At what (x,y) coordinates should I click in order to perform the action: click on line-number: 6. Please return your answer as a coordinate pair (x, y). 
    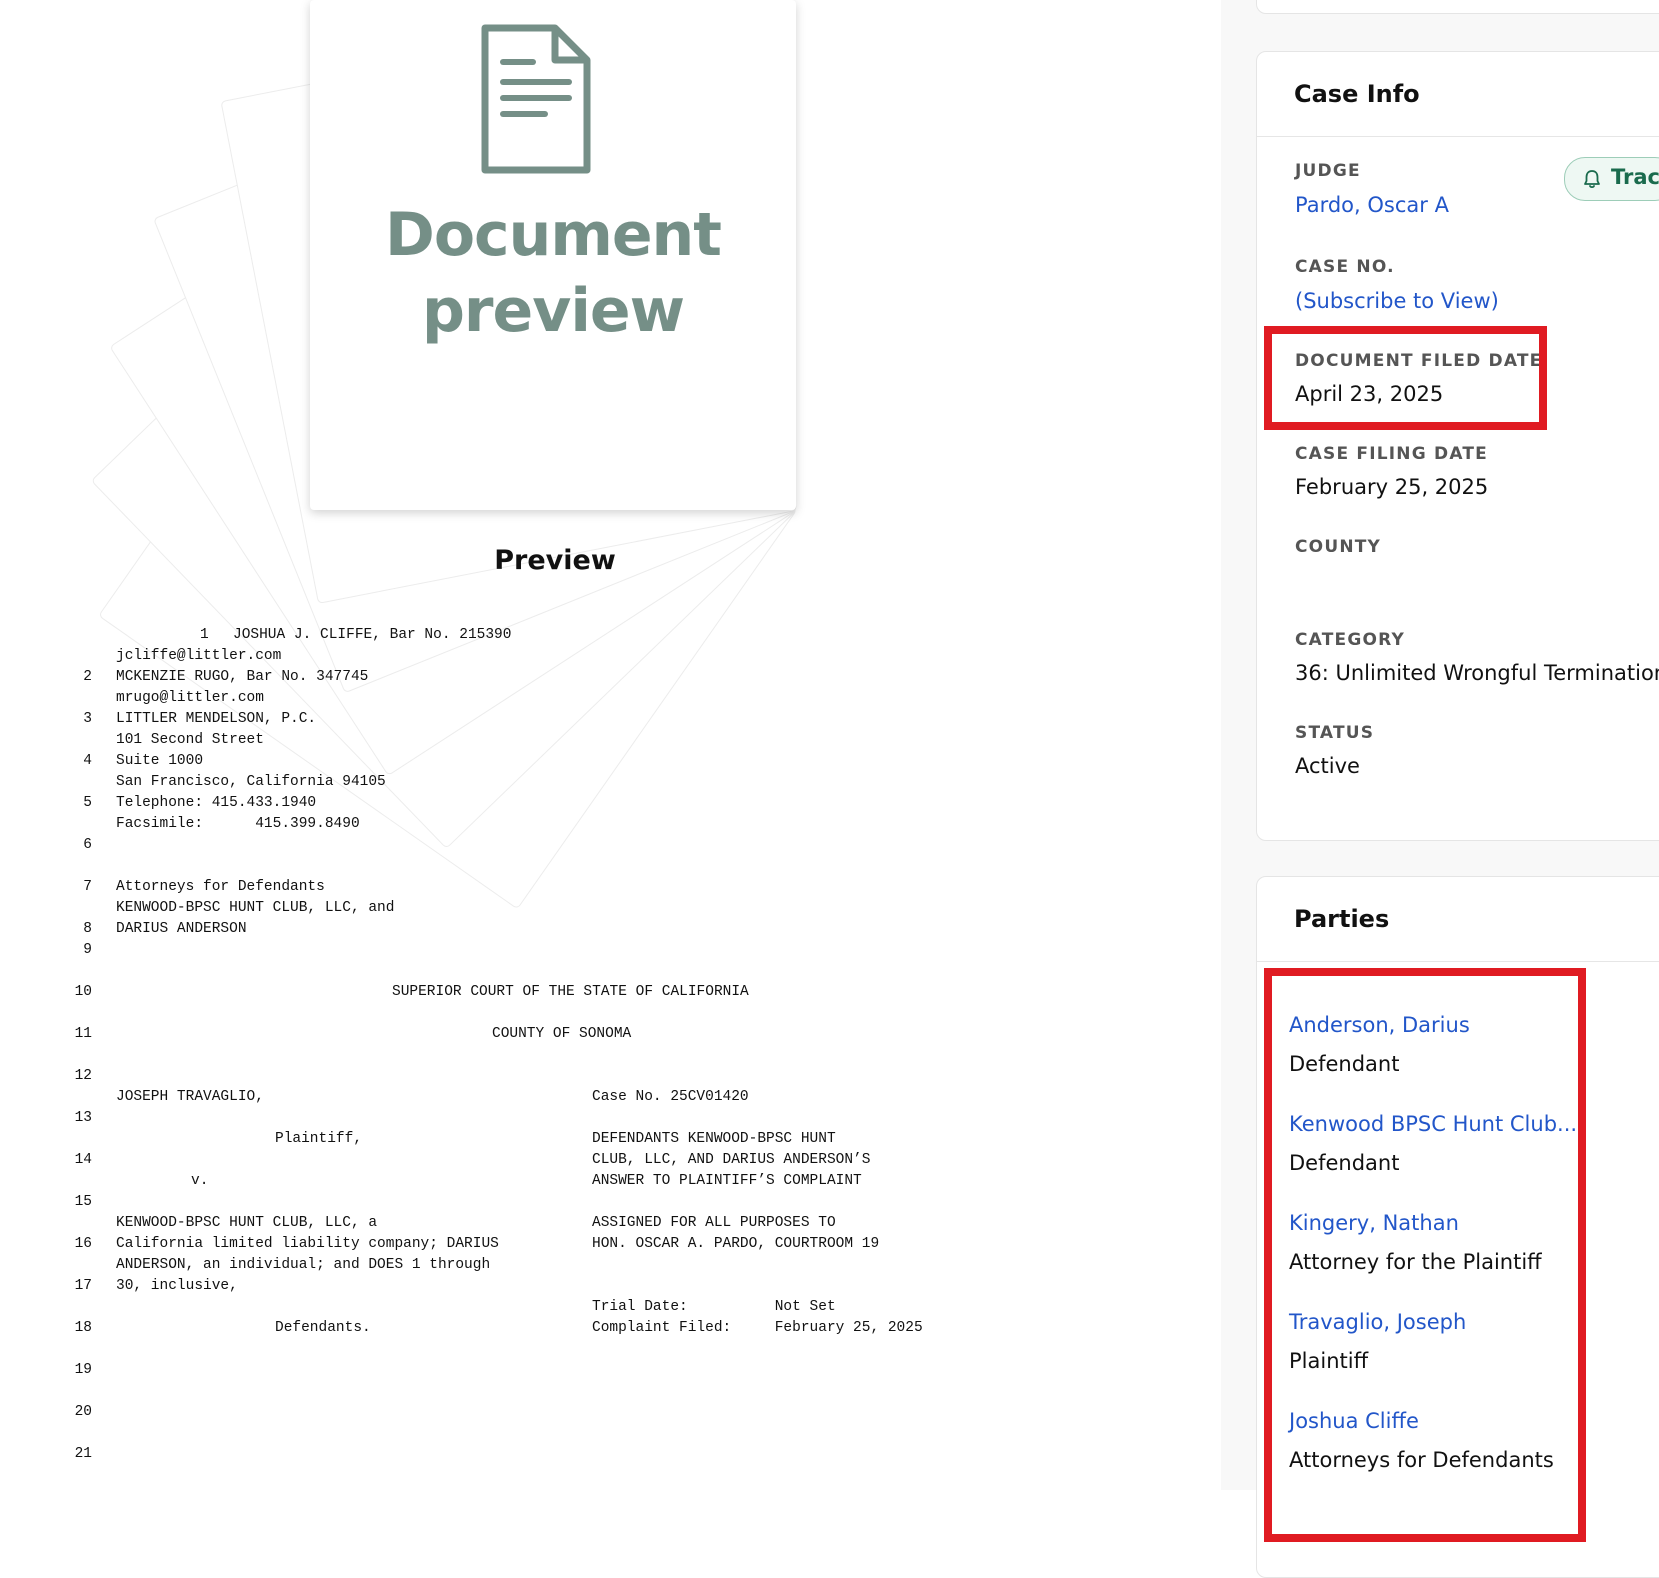
    Looking at the image, I should click on (87, 845).